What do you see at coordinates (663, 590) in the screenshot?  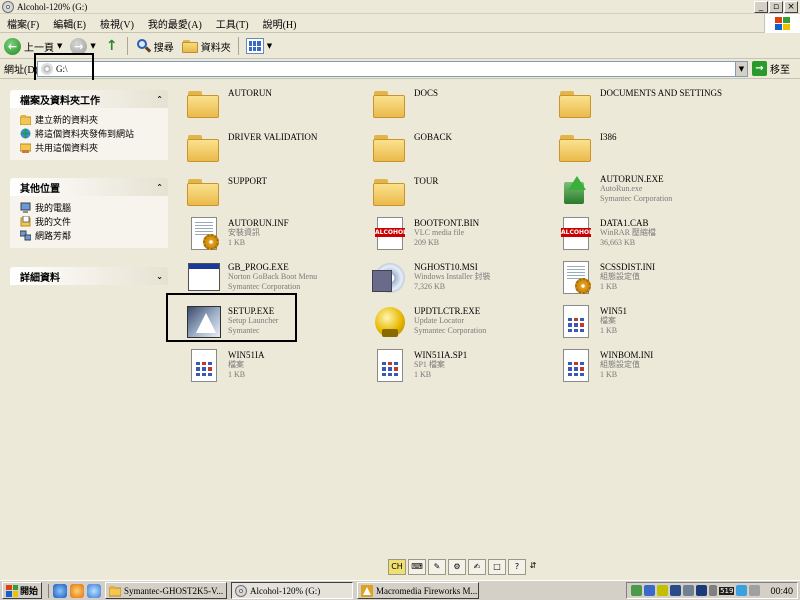 I see `security-icon` at bounding box center [663, 590].